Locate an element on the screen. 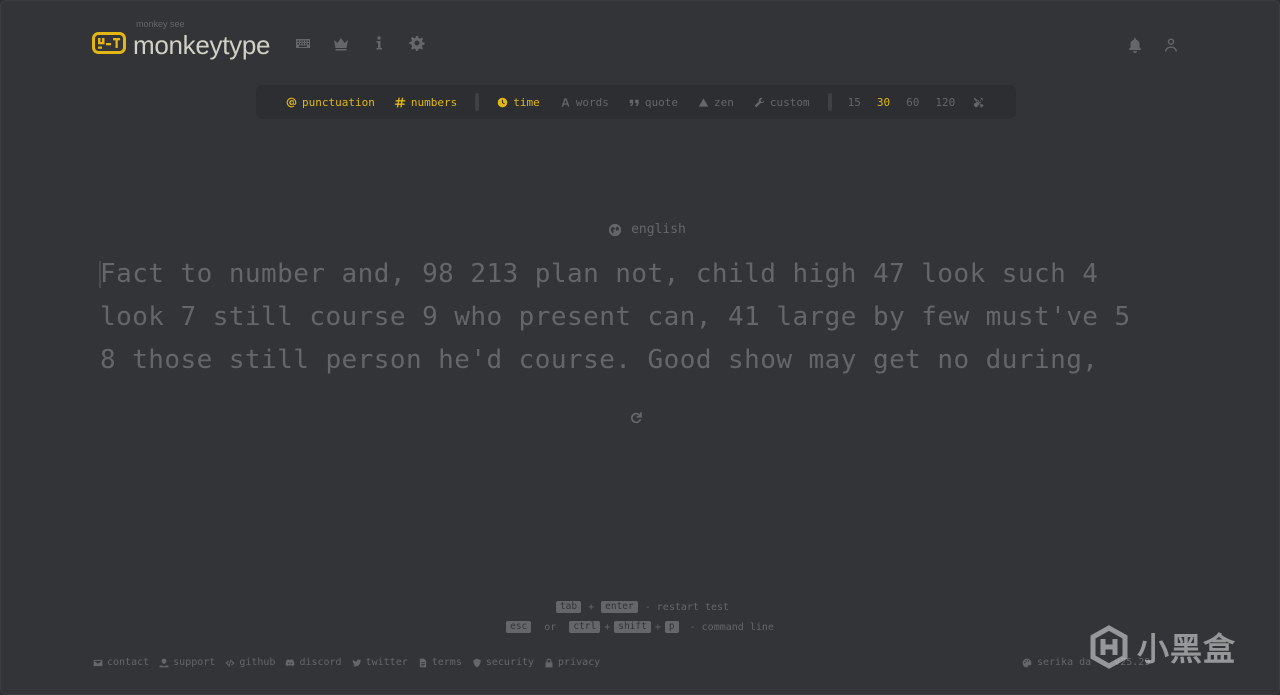 Image resolution: width=1280 pixels, height=695 pixels. account-button is located at coordinates (1171, 45).